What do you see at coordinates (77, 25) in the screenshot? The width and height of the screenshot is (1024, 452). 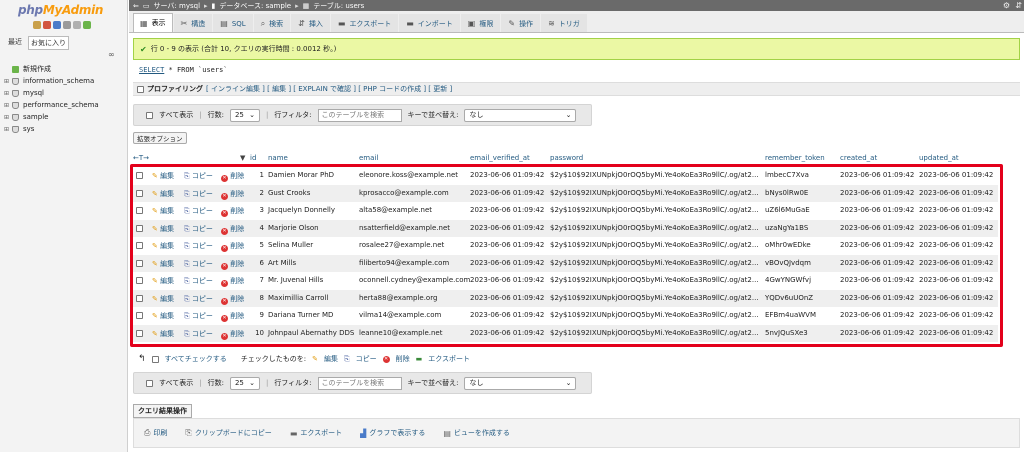 I see `settings-icon` at bounding box center [77, 25].